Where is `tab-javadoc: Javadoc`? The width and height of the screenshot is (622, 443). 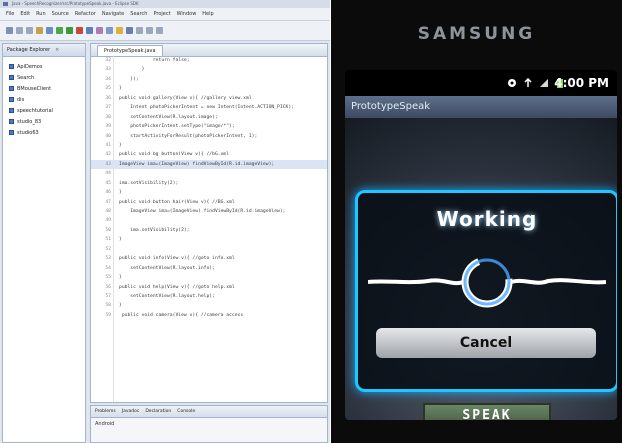 tab-javadoc: Javadoc is located at coordinates (131, 411).